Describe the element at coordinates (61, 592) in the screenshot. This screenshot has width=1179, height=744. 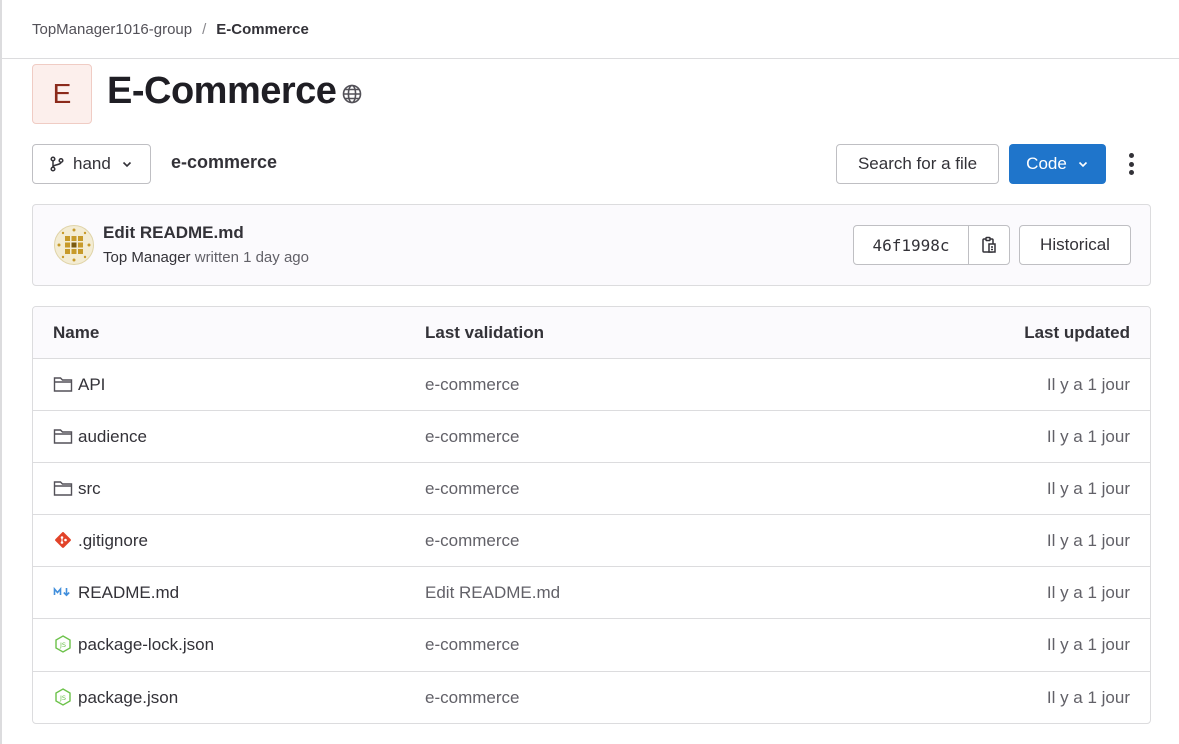
I see `markdown-icon` at that location.